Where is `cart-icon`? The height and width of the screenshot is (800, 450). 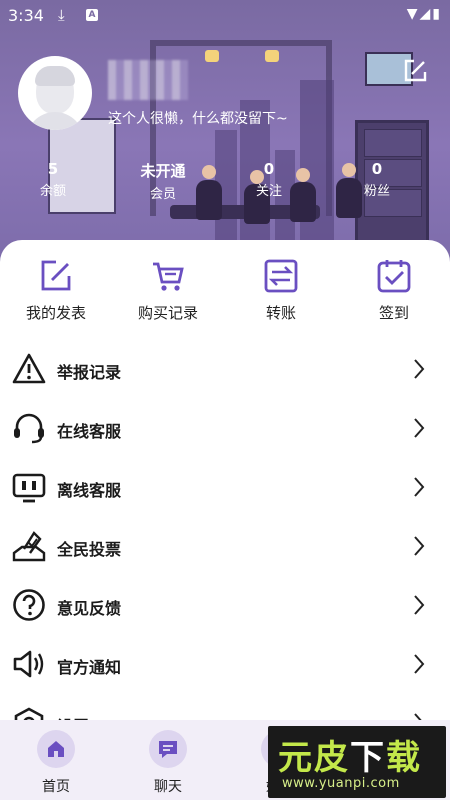
cart-icon is located at coordinates (168, 276).